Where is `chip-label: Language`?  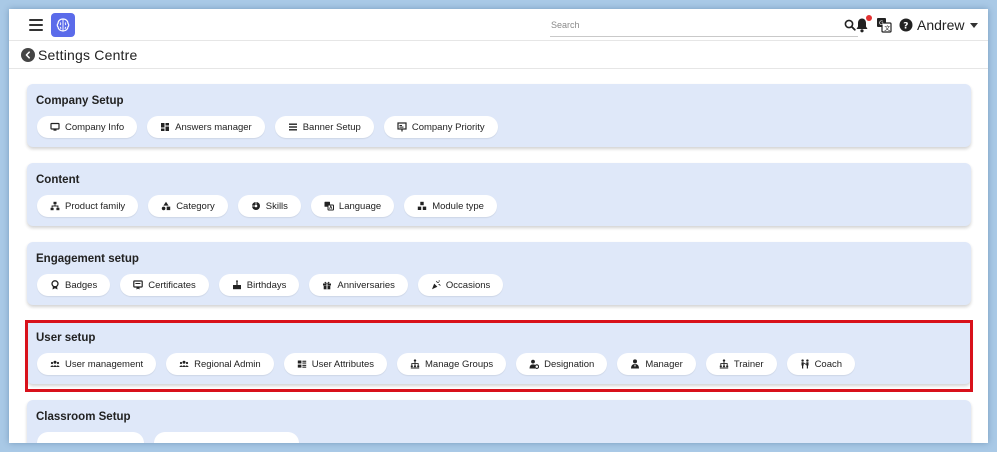
chip-label: Language is located at coordinates (360, 206).